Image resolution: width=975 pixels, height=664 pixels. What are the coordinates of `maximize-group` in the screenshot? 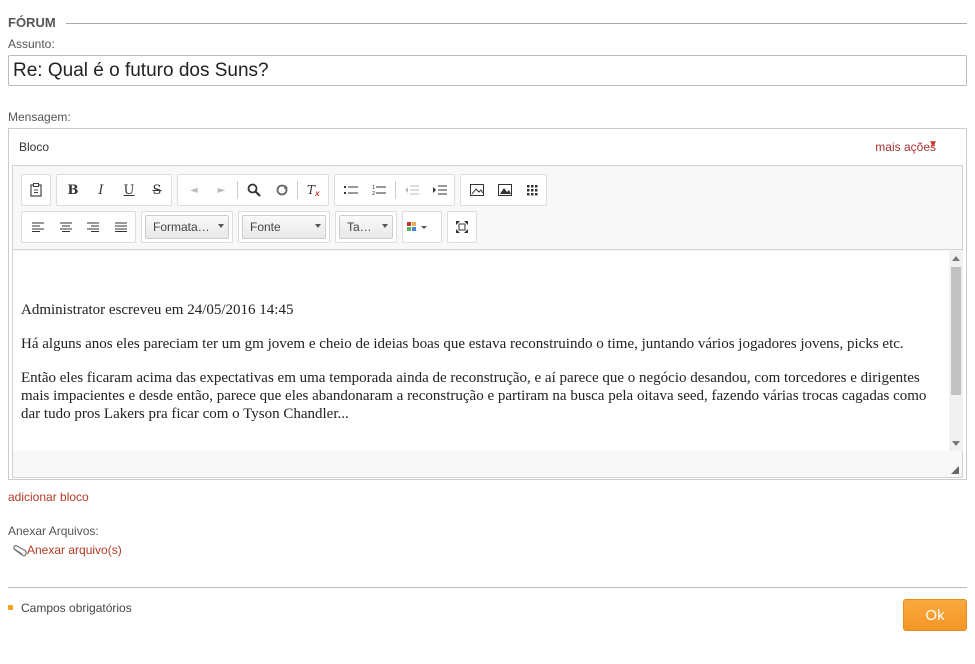 It's located at (462, 227).